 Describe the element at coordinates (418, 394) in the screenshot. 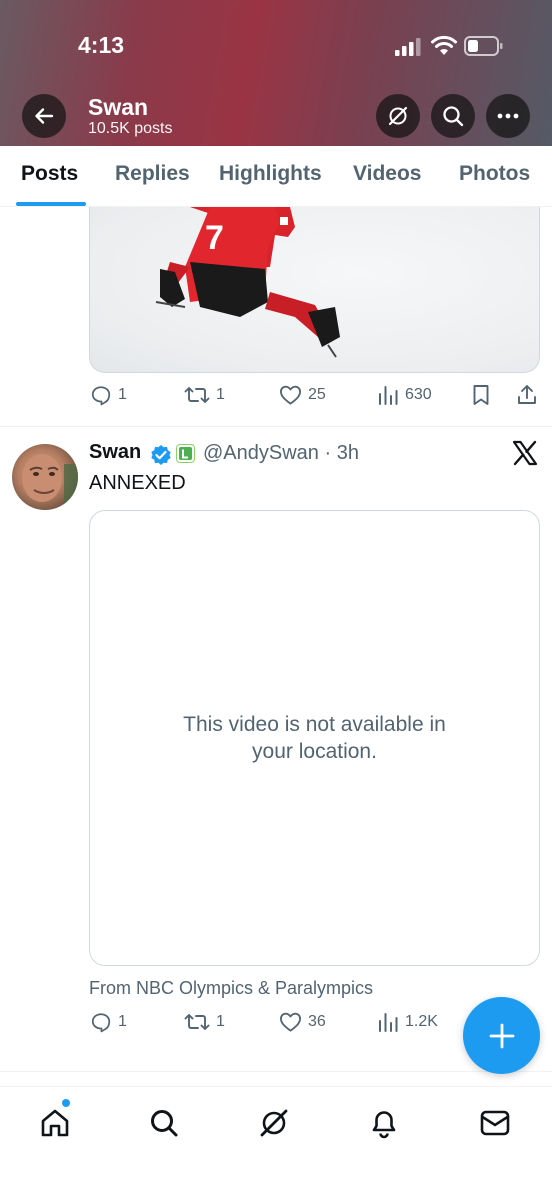

I see `view-count: 630` at that location.